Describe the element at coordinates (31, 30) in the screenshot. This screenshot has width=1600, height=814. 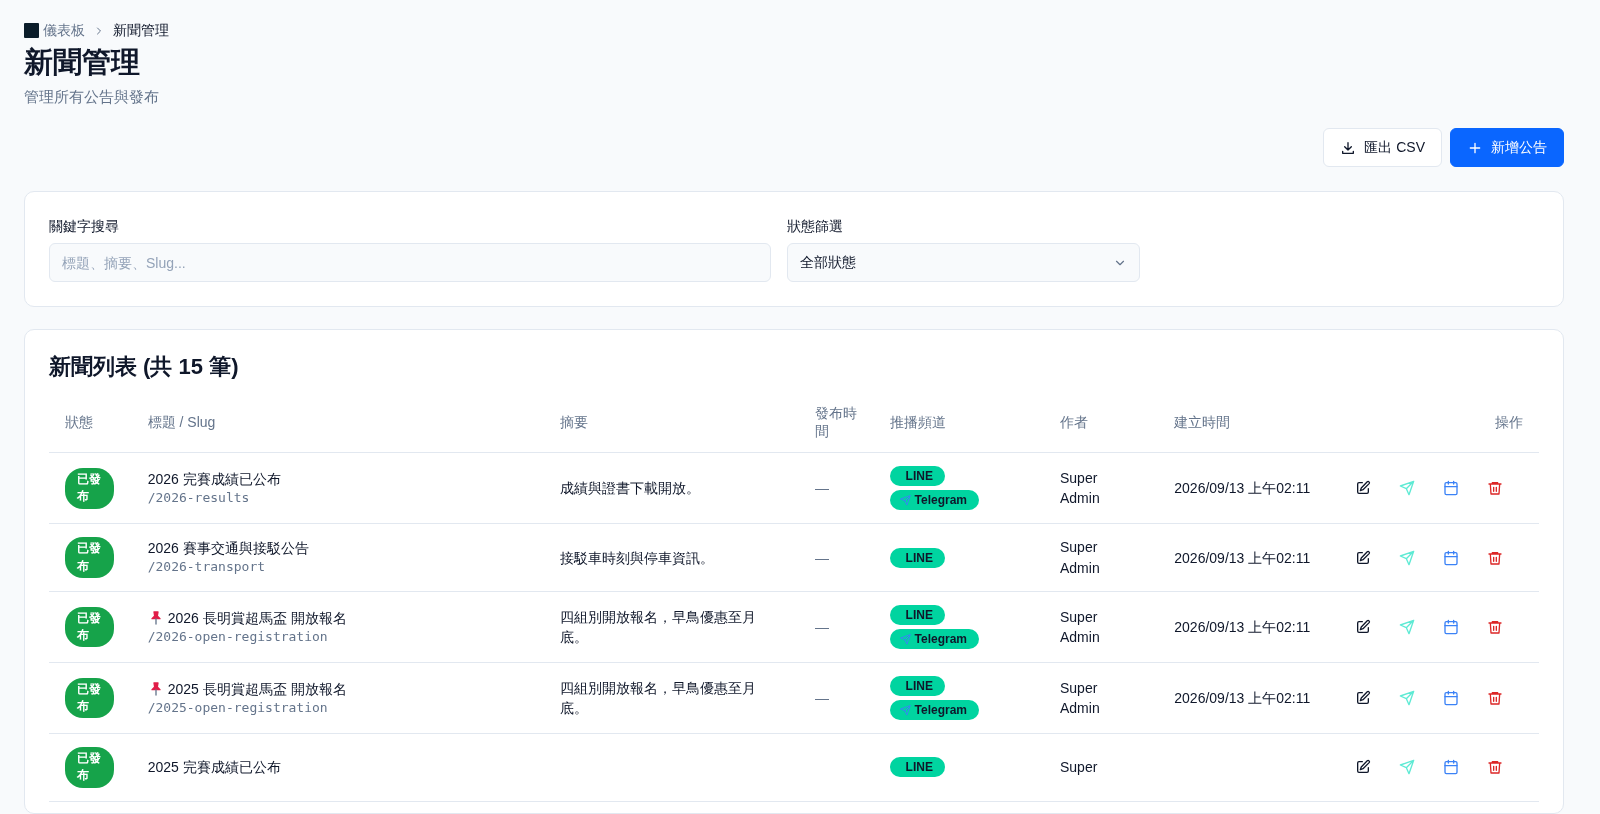
I see `logo-icon` at that location.